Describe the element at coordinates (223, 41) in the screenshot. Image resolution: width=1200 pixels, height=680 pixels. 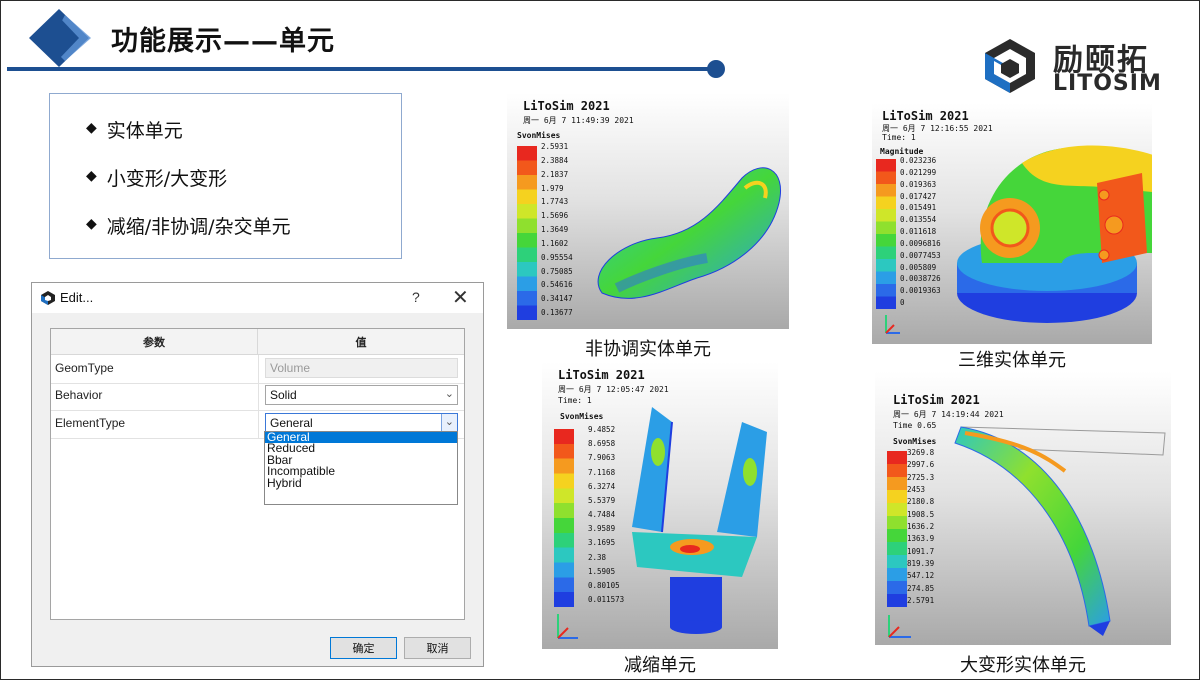
I see `page-title: 功能展示——单元` at that location.